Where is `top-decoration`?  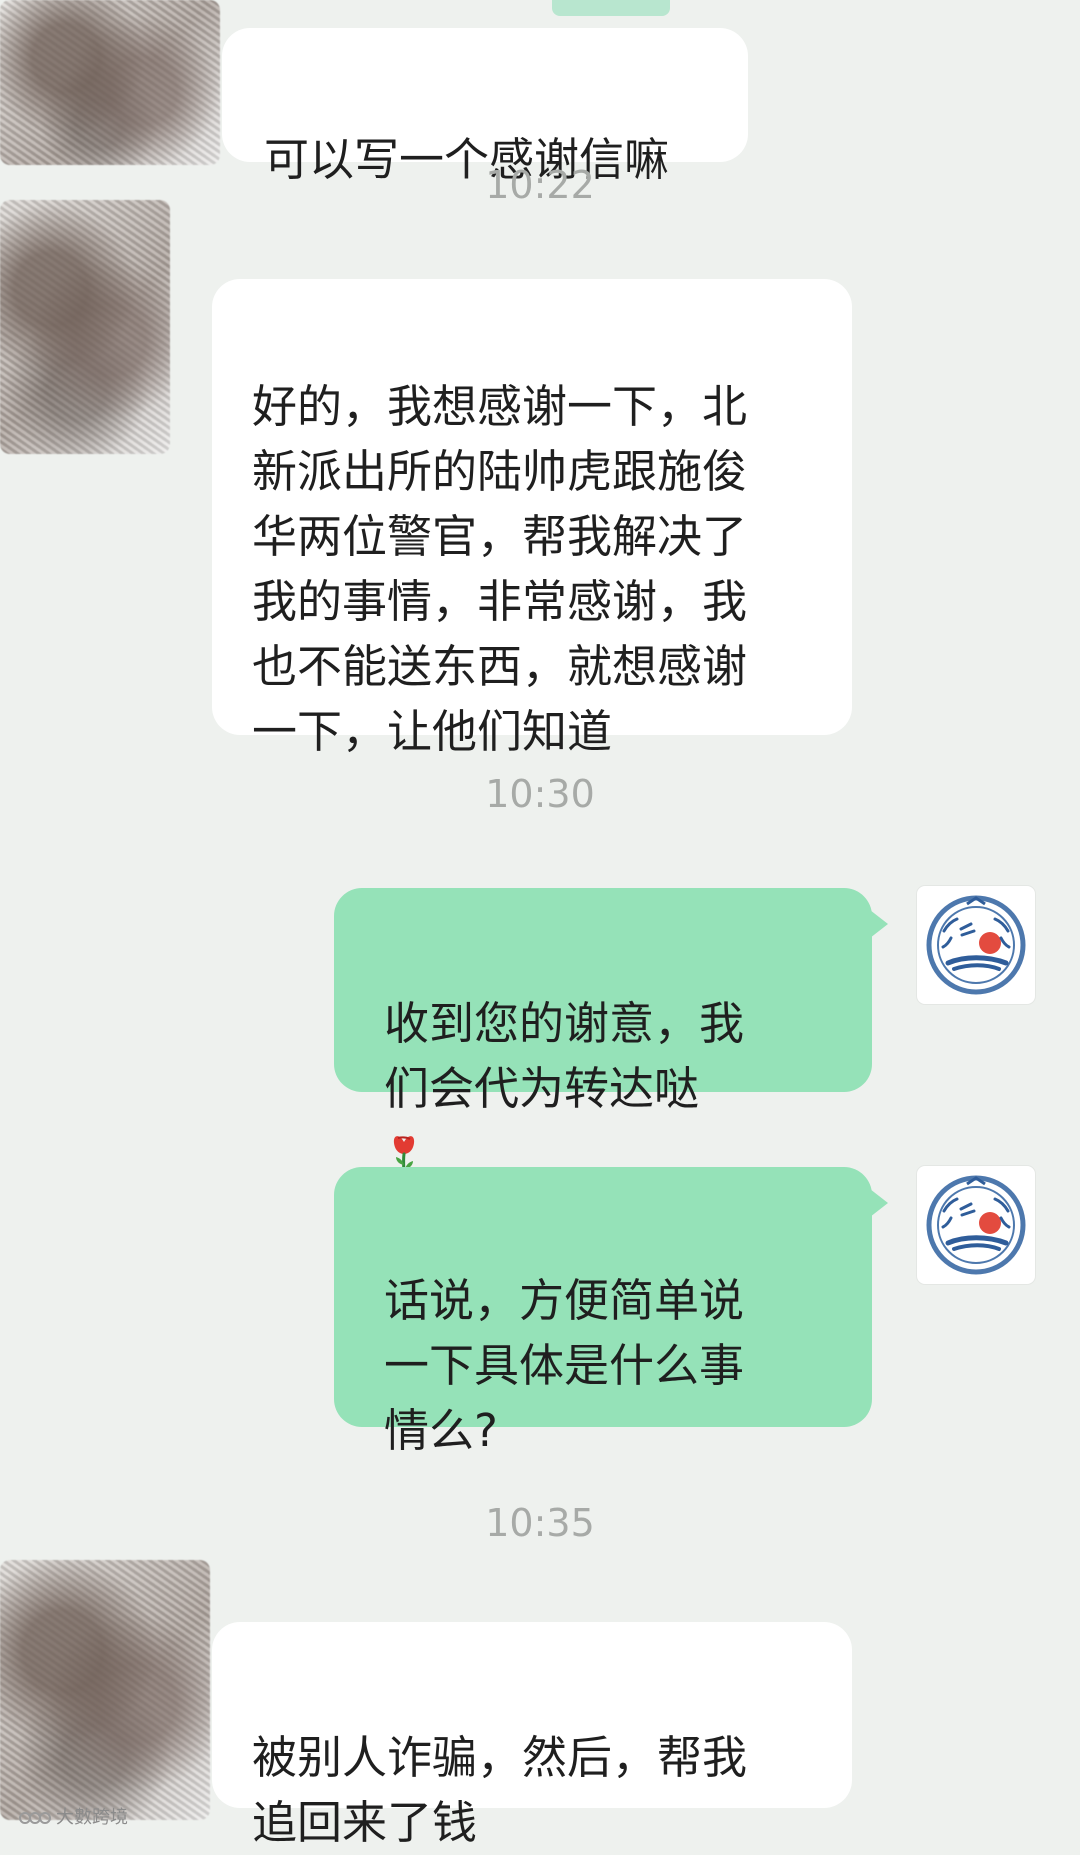 top-decoration is located at coordinates (611, 8).